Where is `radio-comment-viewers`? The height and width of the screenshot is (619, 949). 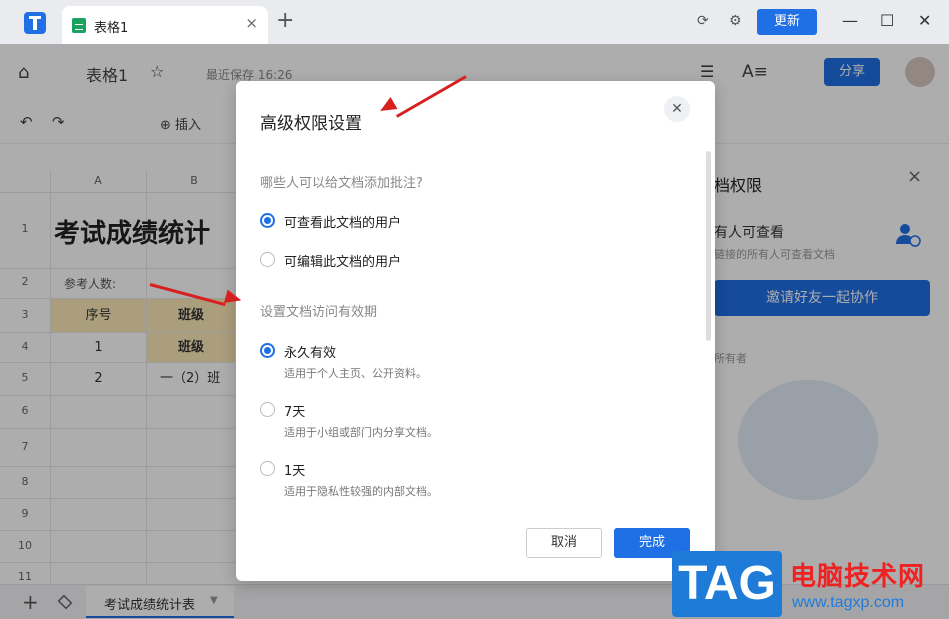
radio-comment-viewers is located at coordinates (267, 220).